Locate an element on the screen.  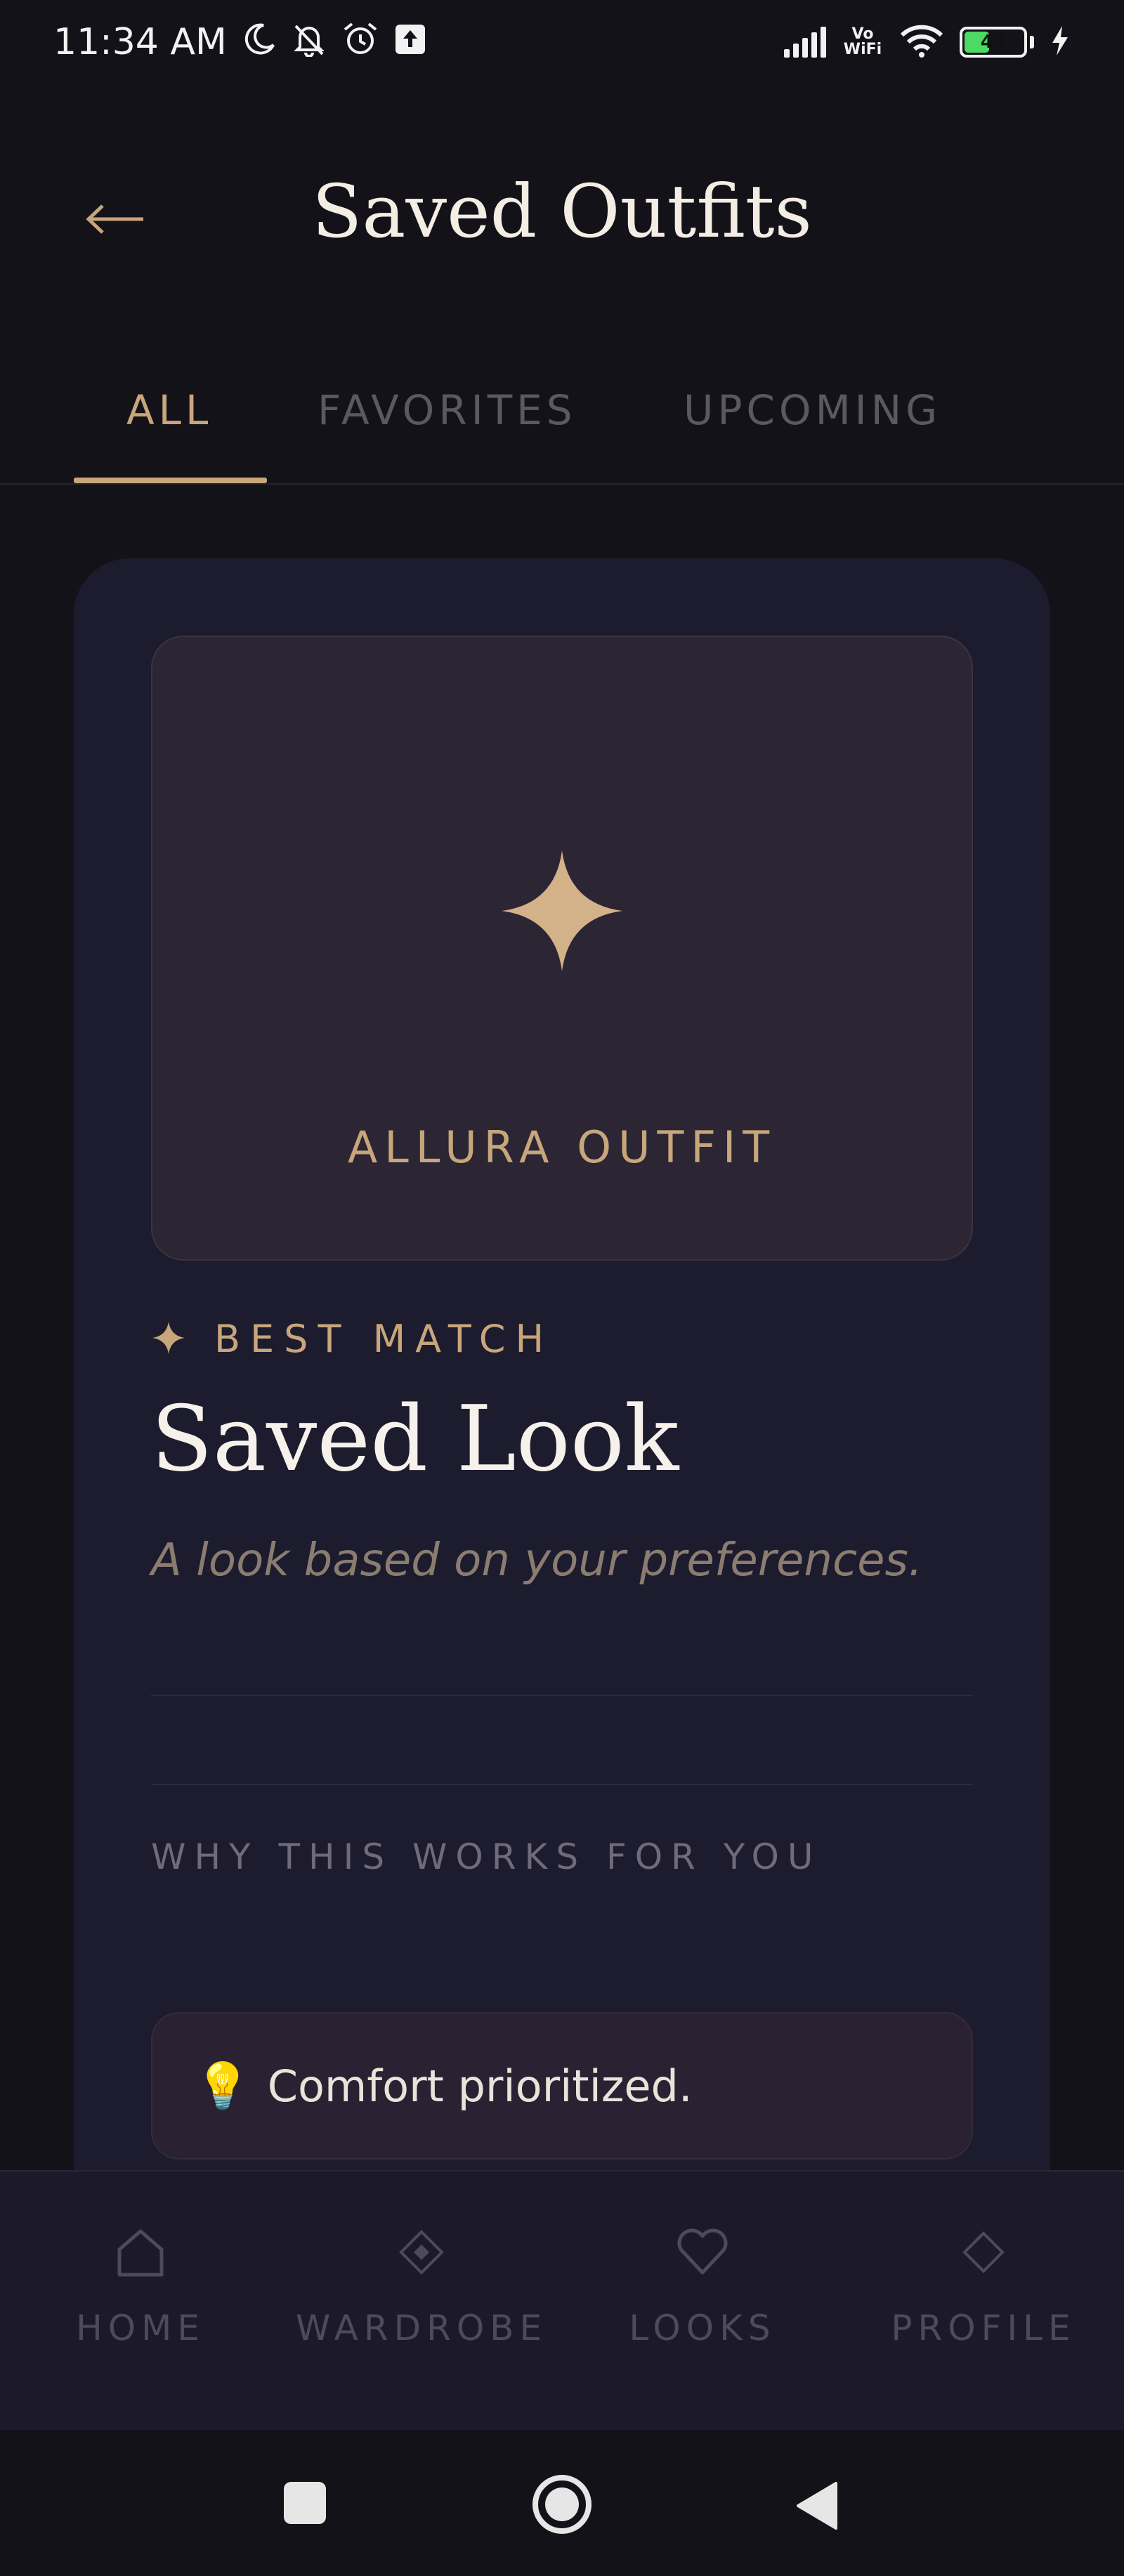
vowifi-label: Vo WiFi is located at coordinates (862, 41).